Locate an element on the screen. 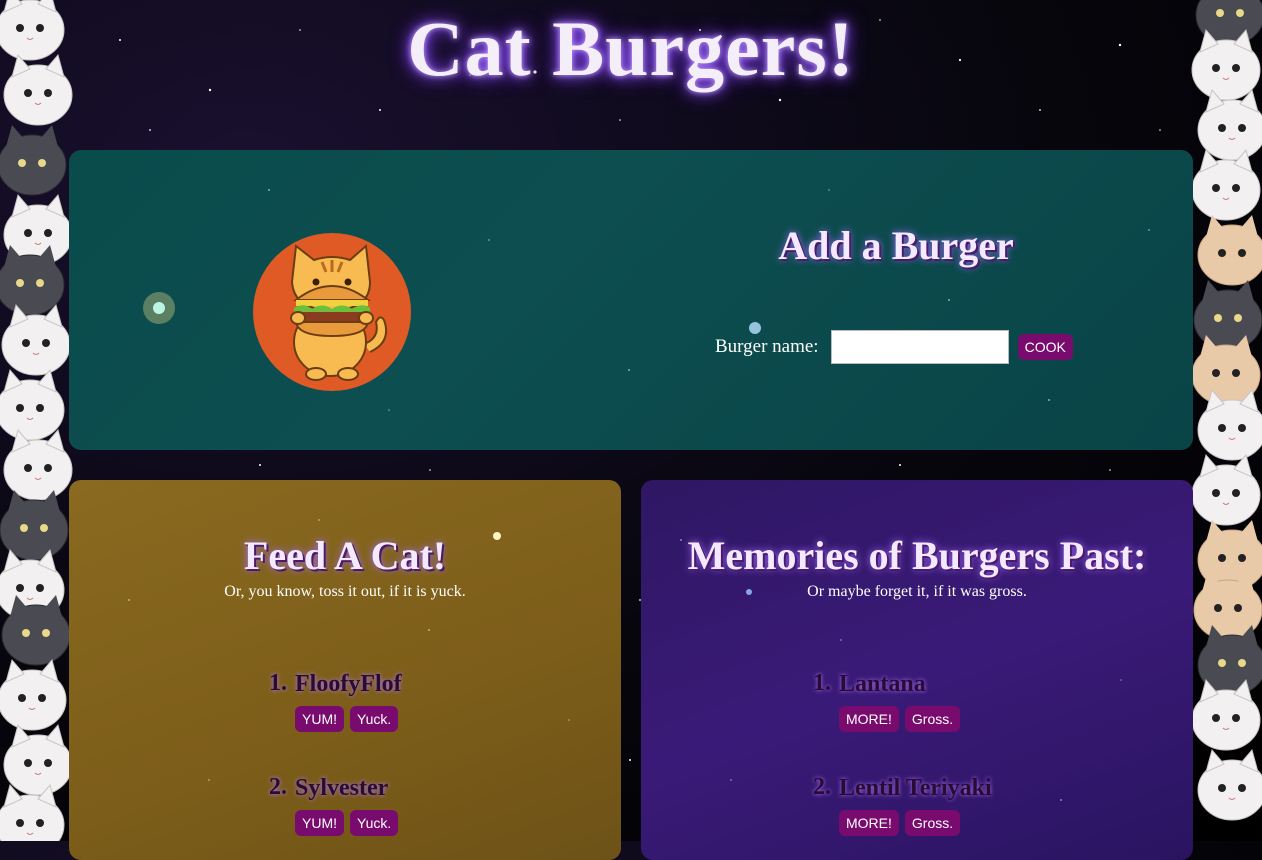  list-item: 1. Lantana MORE! Gross. is located at coordinates (896, 701).